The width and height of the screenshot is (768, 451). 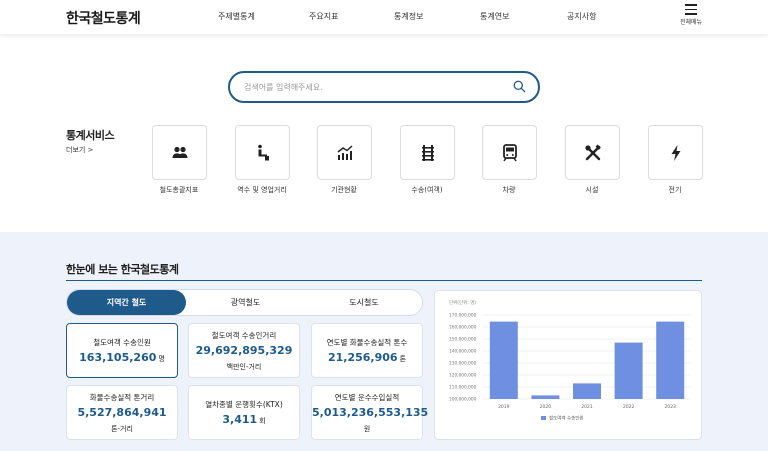 I want to click on x-tick-label: 2021, so click(x=587, y=407).